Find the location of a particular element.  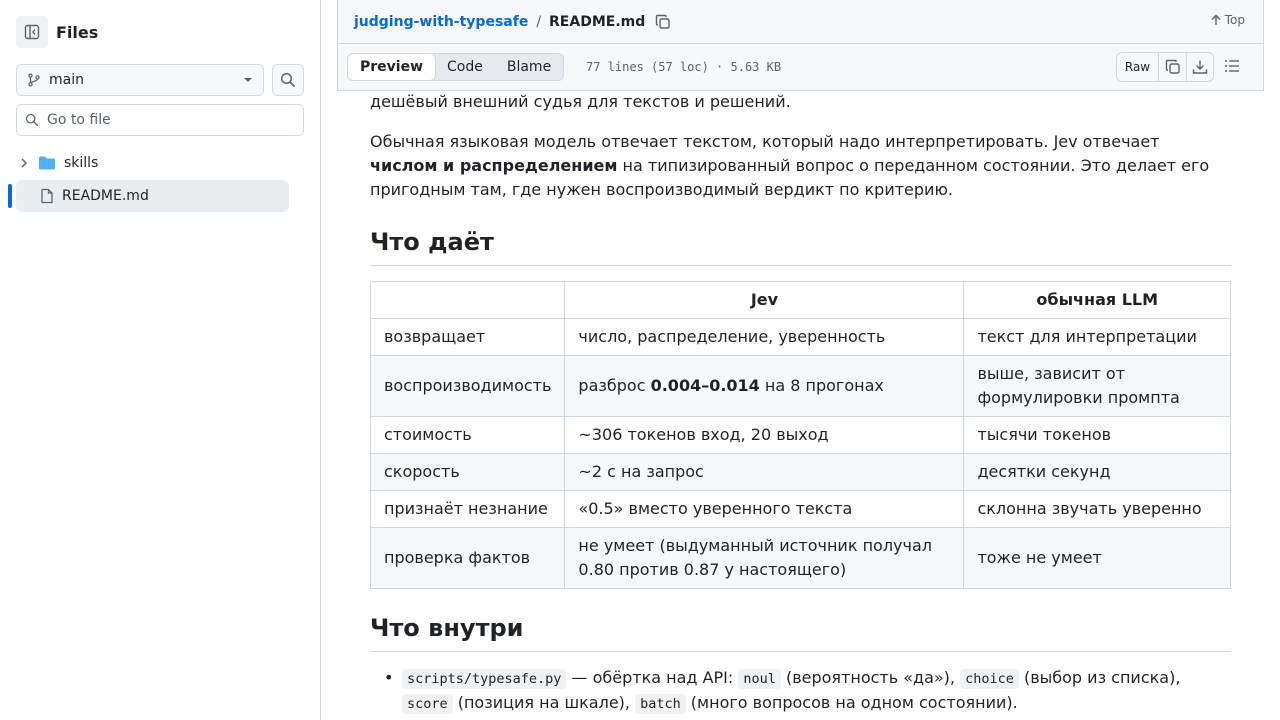

heading-whats-inside: Что внутри is located at coordinates (800, 632).